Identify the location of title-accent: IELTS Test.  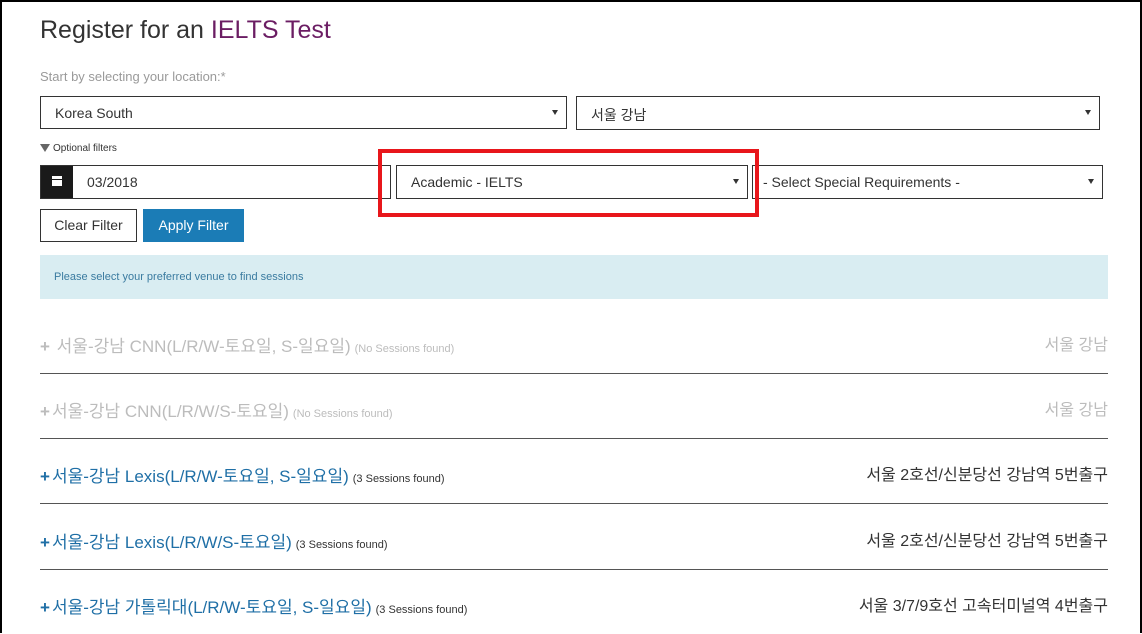
(270, 30).